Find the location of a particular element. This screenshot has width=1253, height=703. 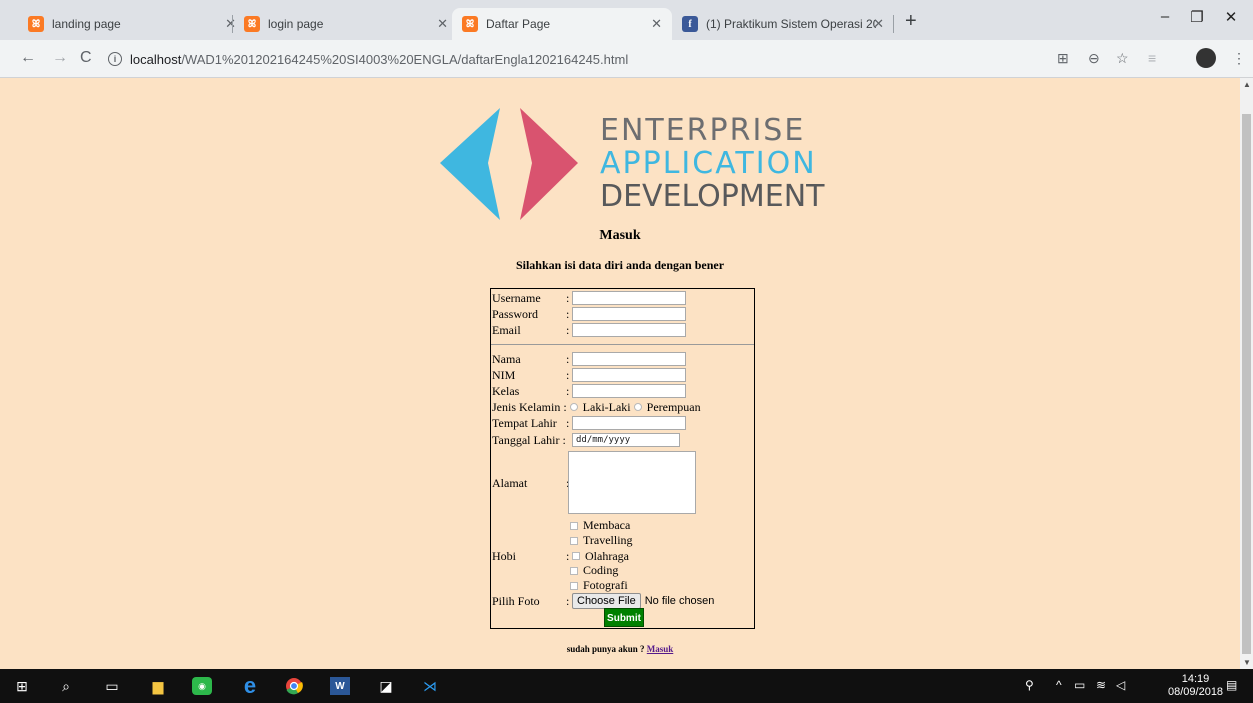

scroll-down-icon: ▼ is located at coordinates (1247, 662).